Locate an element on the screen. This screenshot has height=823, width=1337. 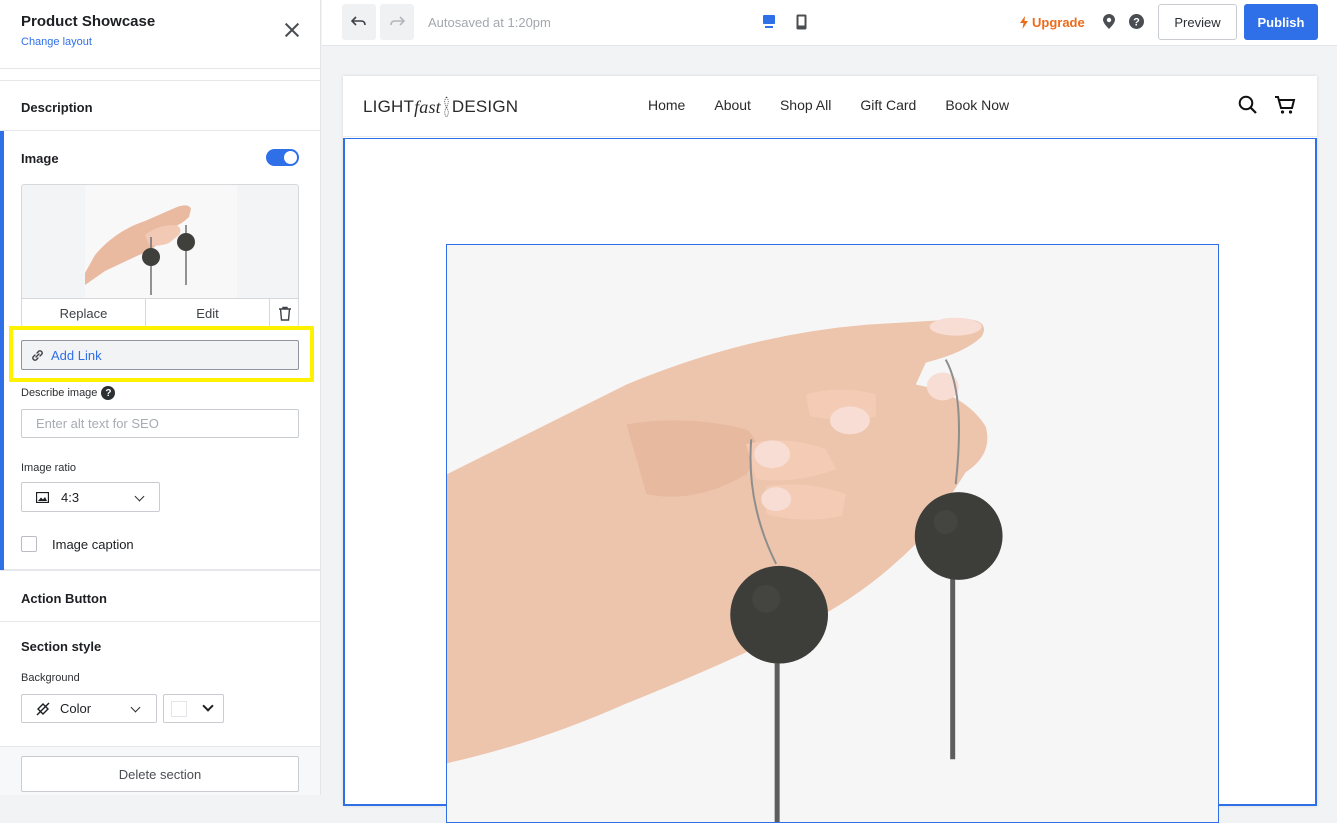
panel-title: Product Showcase is located at coordinates (88, 21).